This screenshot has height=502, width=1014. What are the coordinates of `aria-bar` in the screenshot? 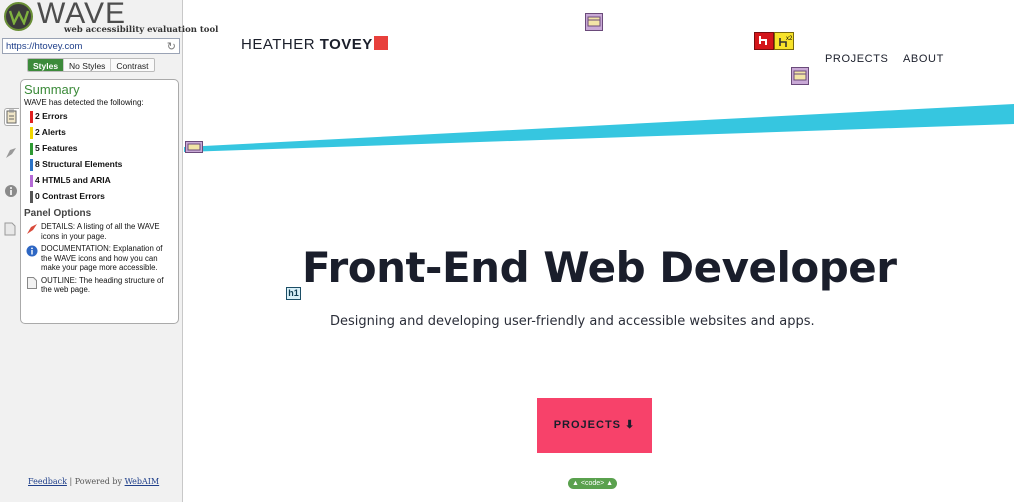 It's located at (31, 181).